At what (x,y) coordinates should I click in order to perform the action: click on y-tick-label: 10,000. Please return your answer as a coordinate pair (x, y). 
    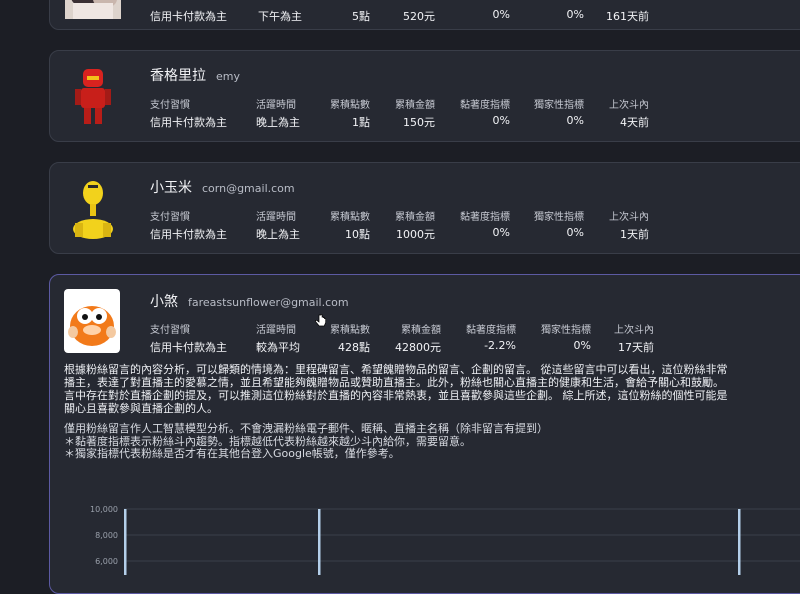
    Looking at the image, I should click on (104, 509).